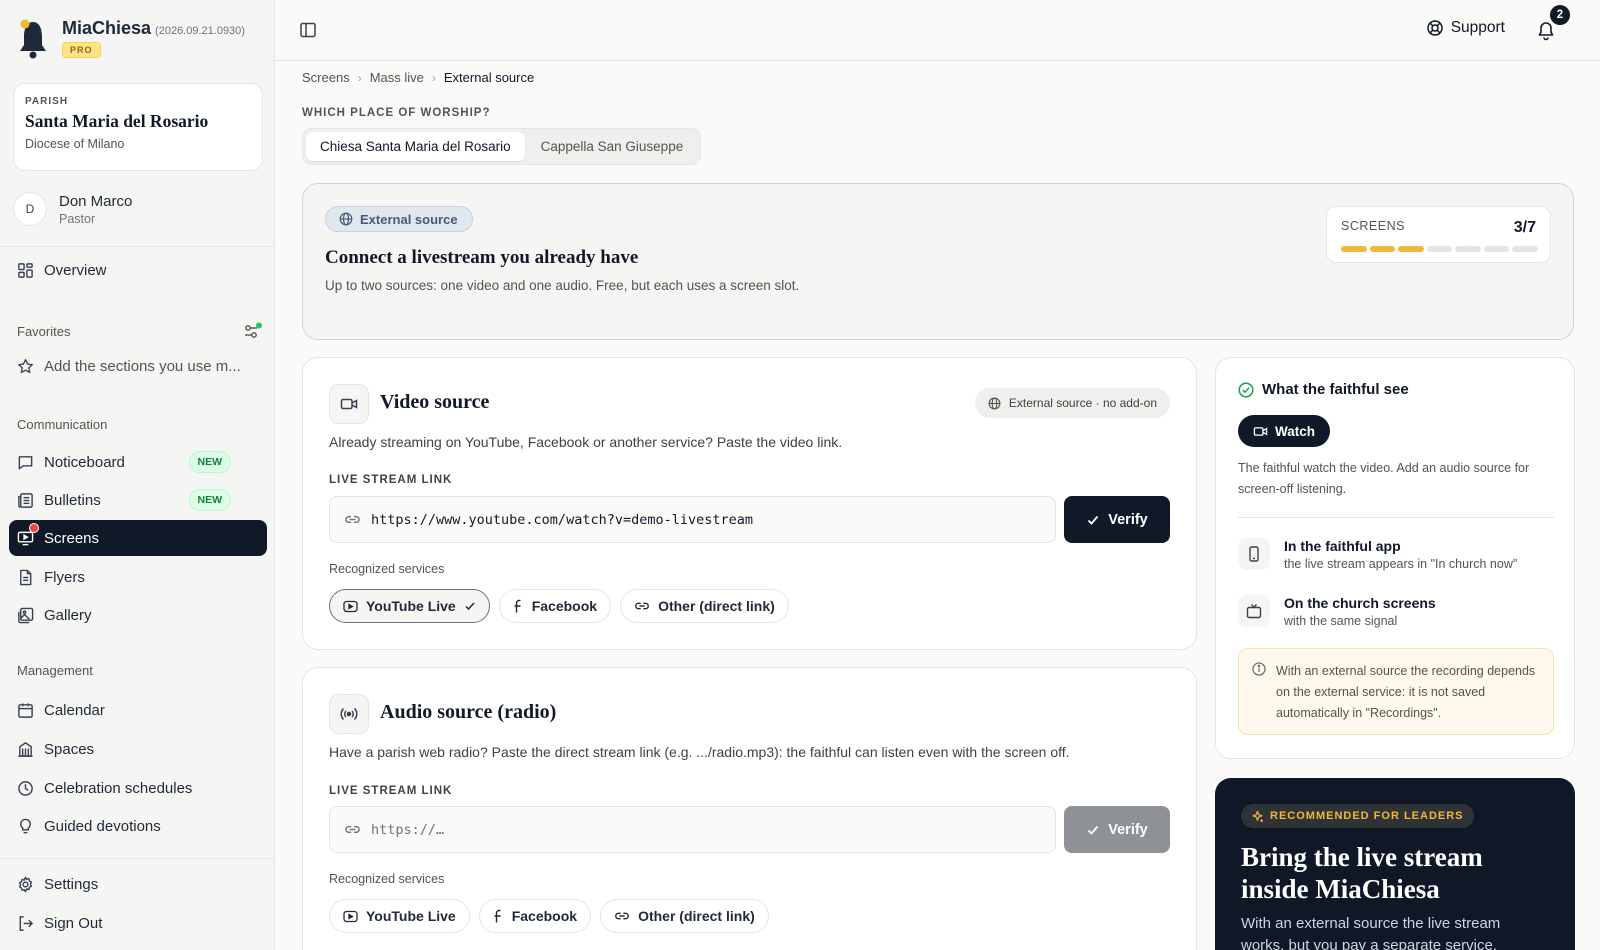  What do you see at coordinates (433, 77) in the screenshot?
I see `chevron-right-icon: ›` at bounding box center [433, 77].